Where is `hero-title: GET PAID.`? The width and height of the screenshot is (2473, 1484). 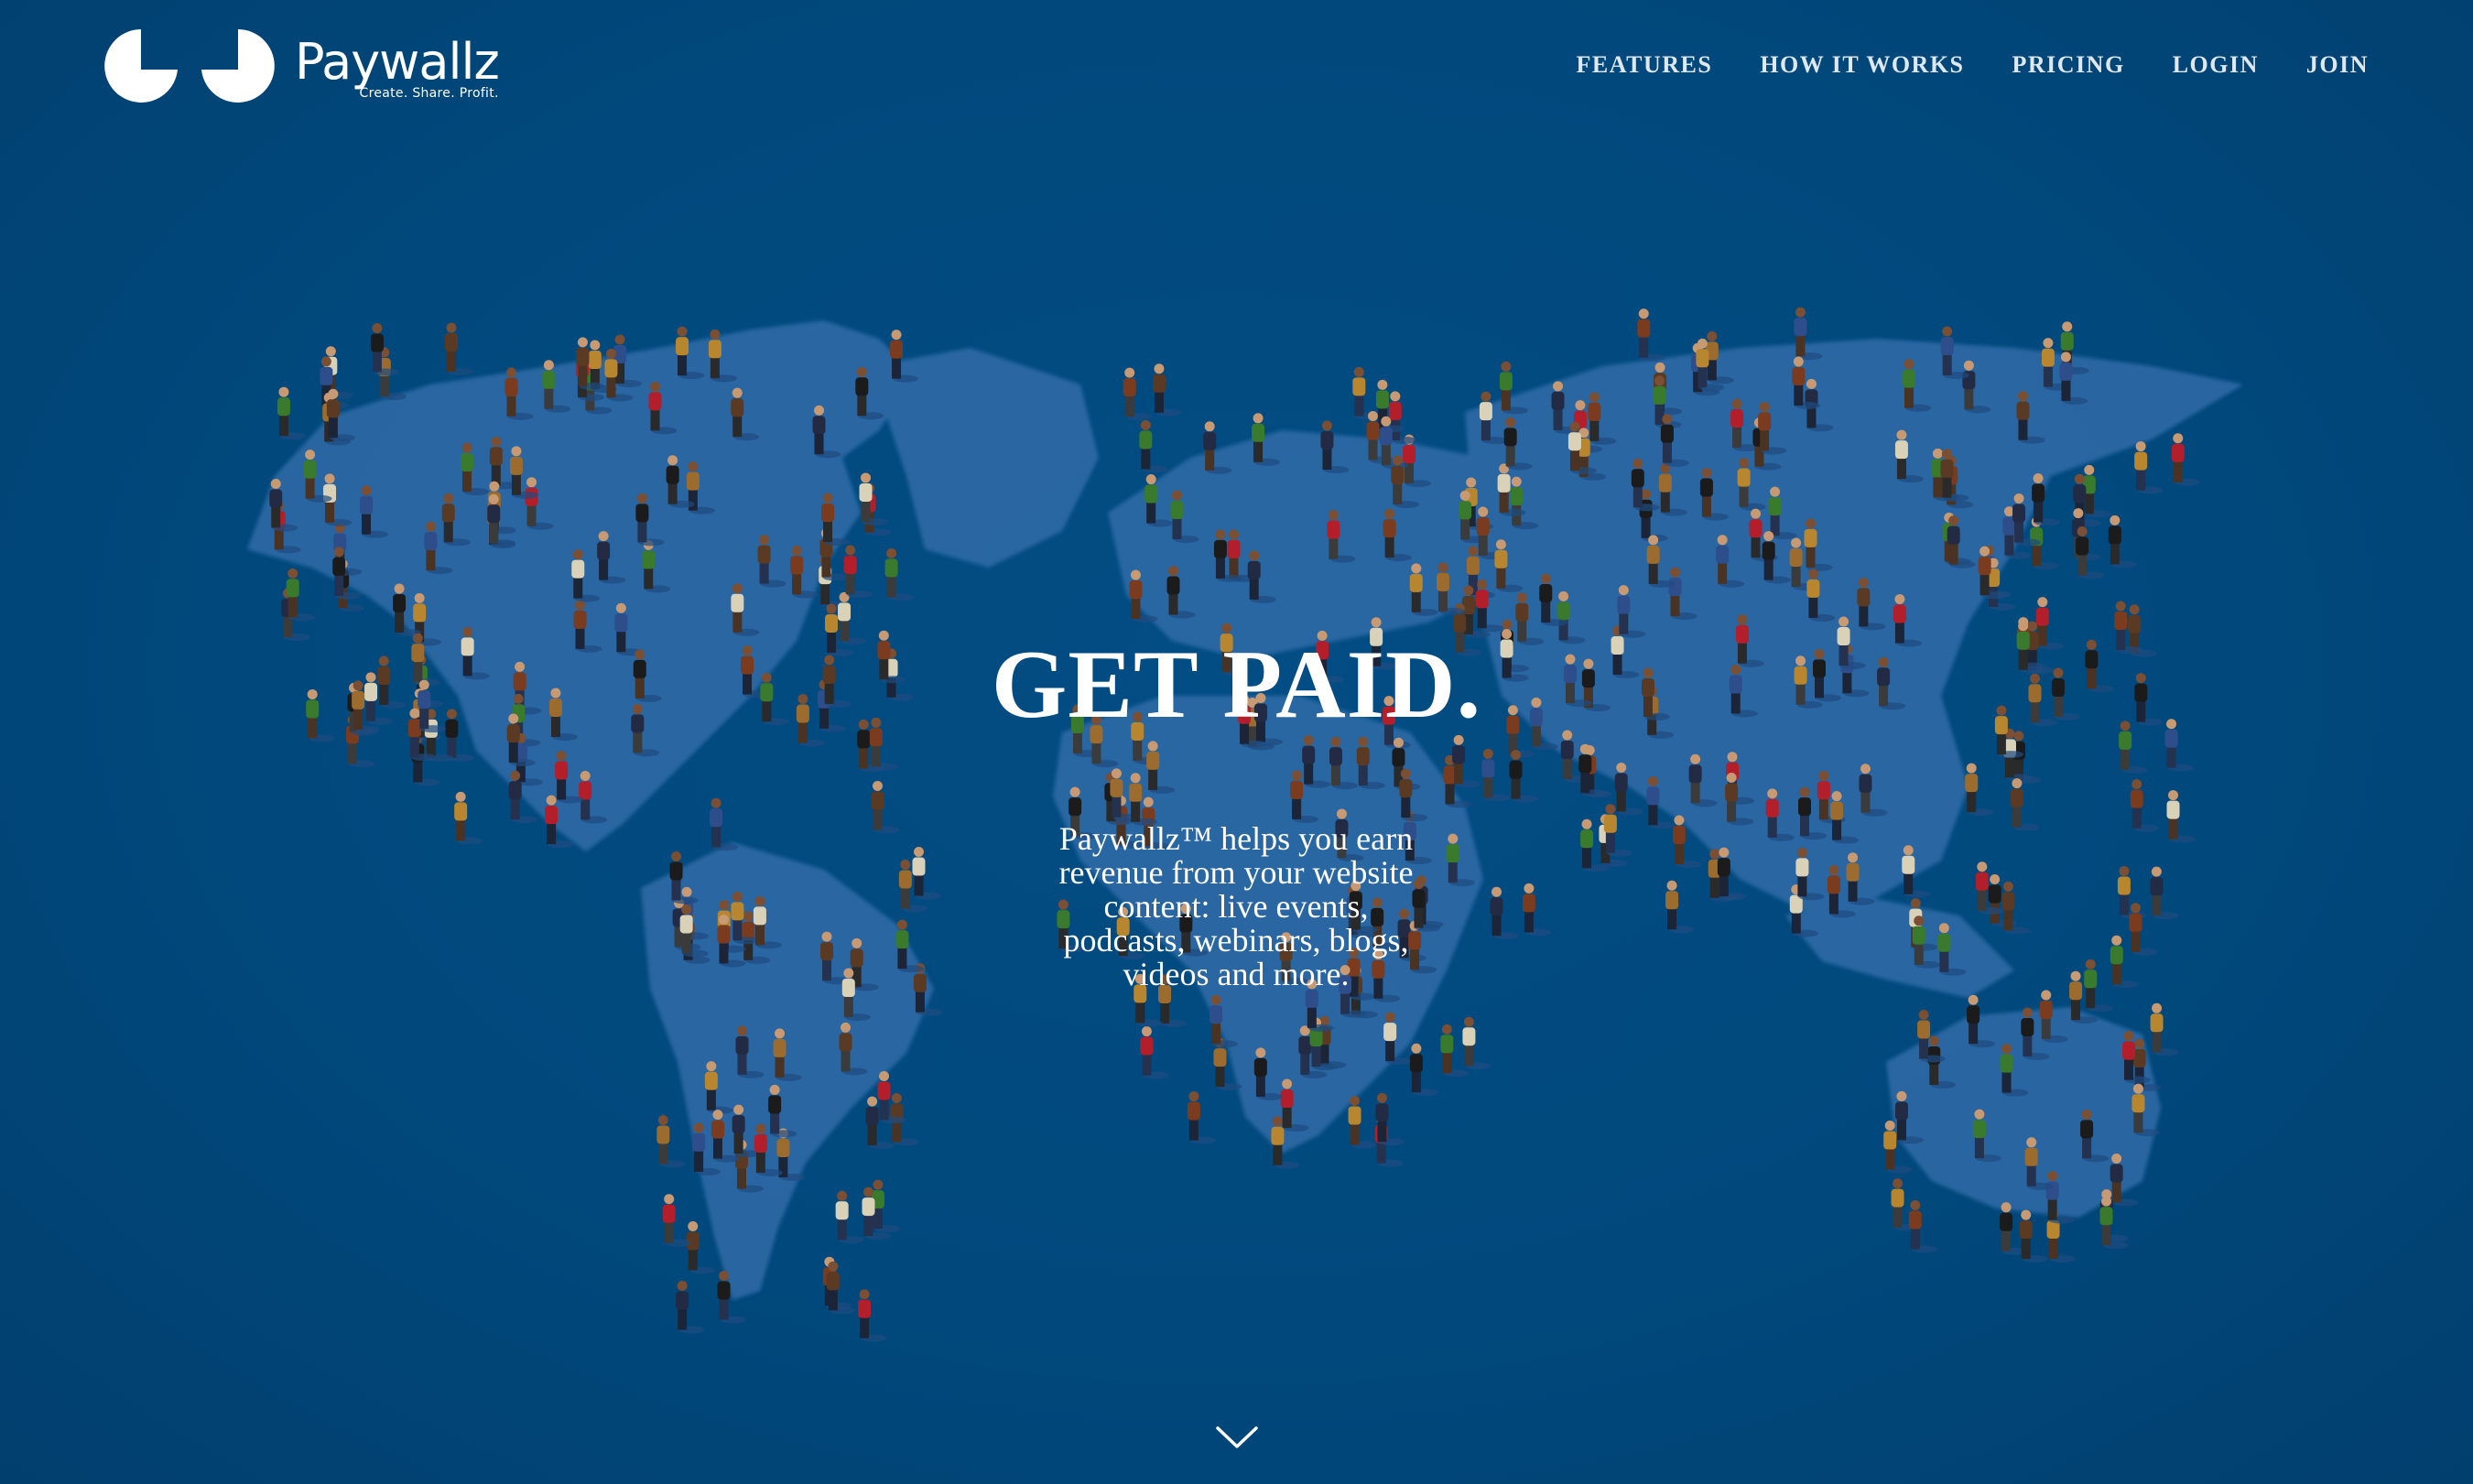
hero-title: GET PAID. is located at coordinates (1236, 685).